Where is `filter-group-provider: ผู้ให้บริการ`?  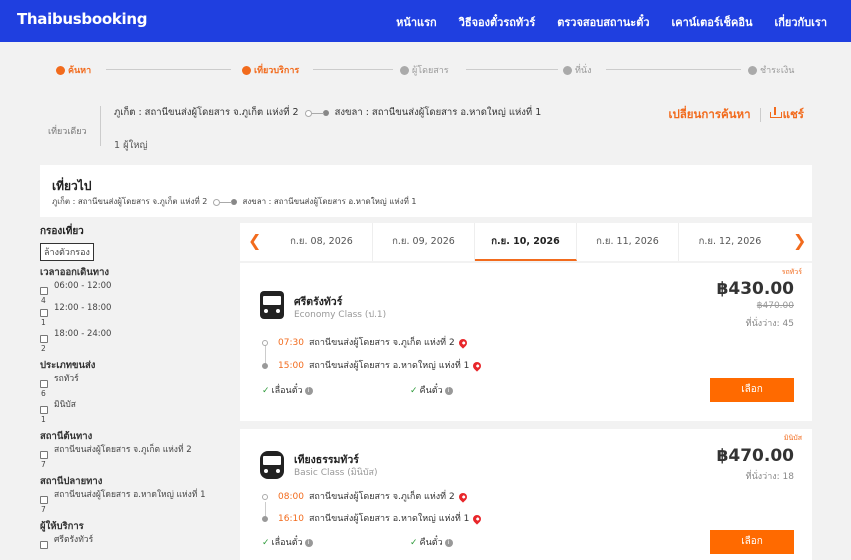 filter-group-provider: ผู้ให้บริการ is located at coordinates (62, 526).